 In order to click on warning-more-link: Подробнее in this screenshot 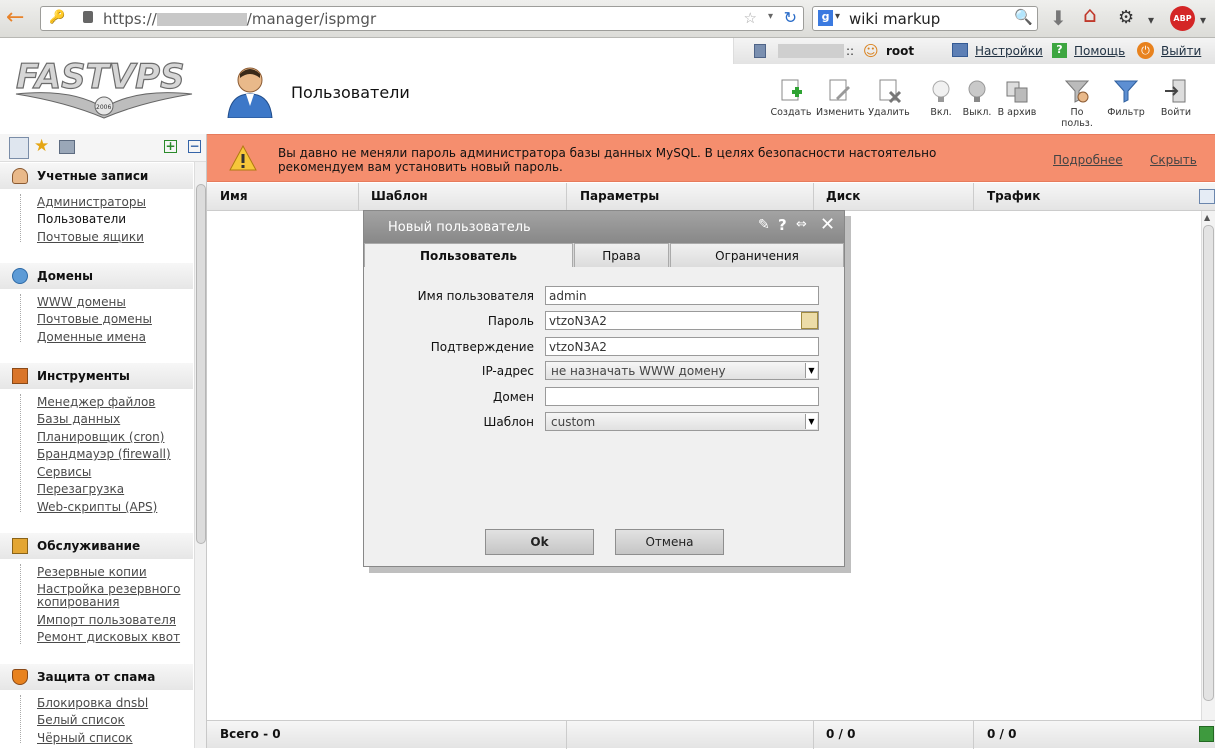, I will do `click(1088, 160)`.